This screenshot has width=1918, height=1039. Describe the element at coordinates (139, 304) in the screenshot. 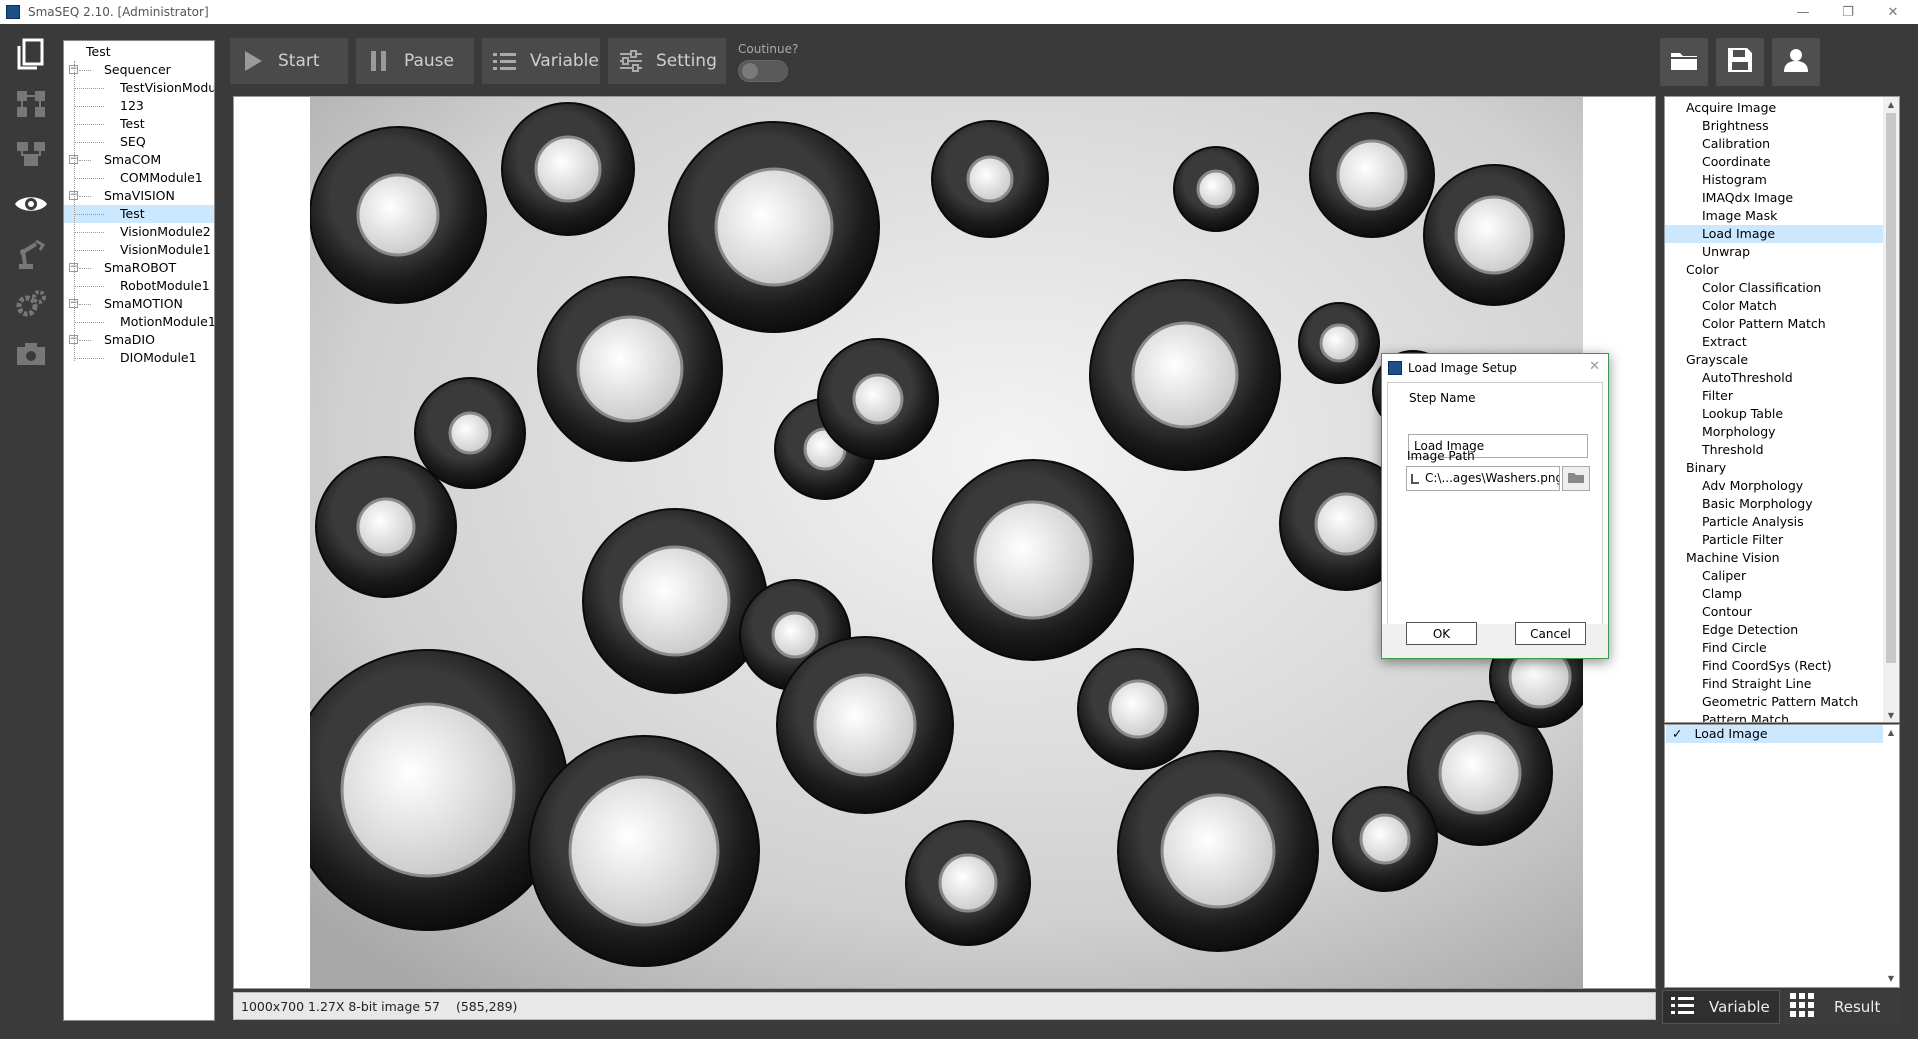

I see `tree-node: − SmaMOTION` at that location.